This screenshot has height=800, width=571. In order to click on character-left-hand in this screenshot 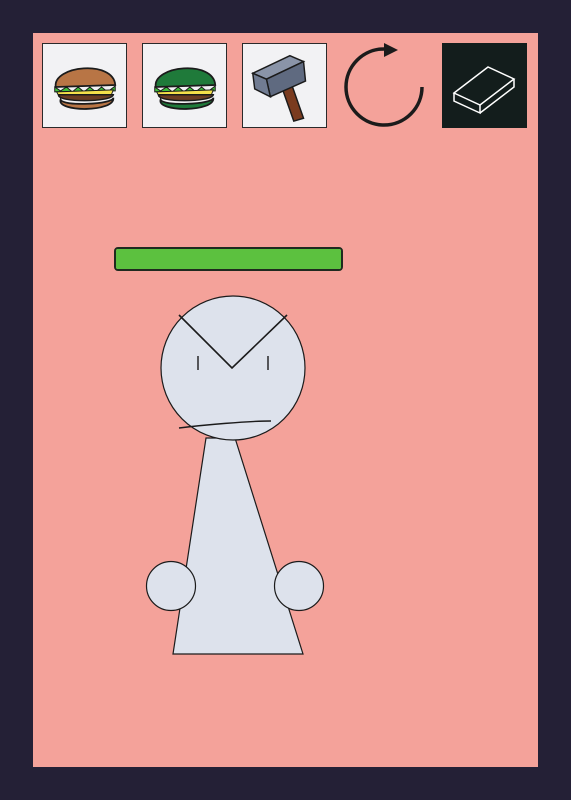, I will do `click(171, 586)`.